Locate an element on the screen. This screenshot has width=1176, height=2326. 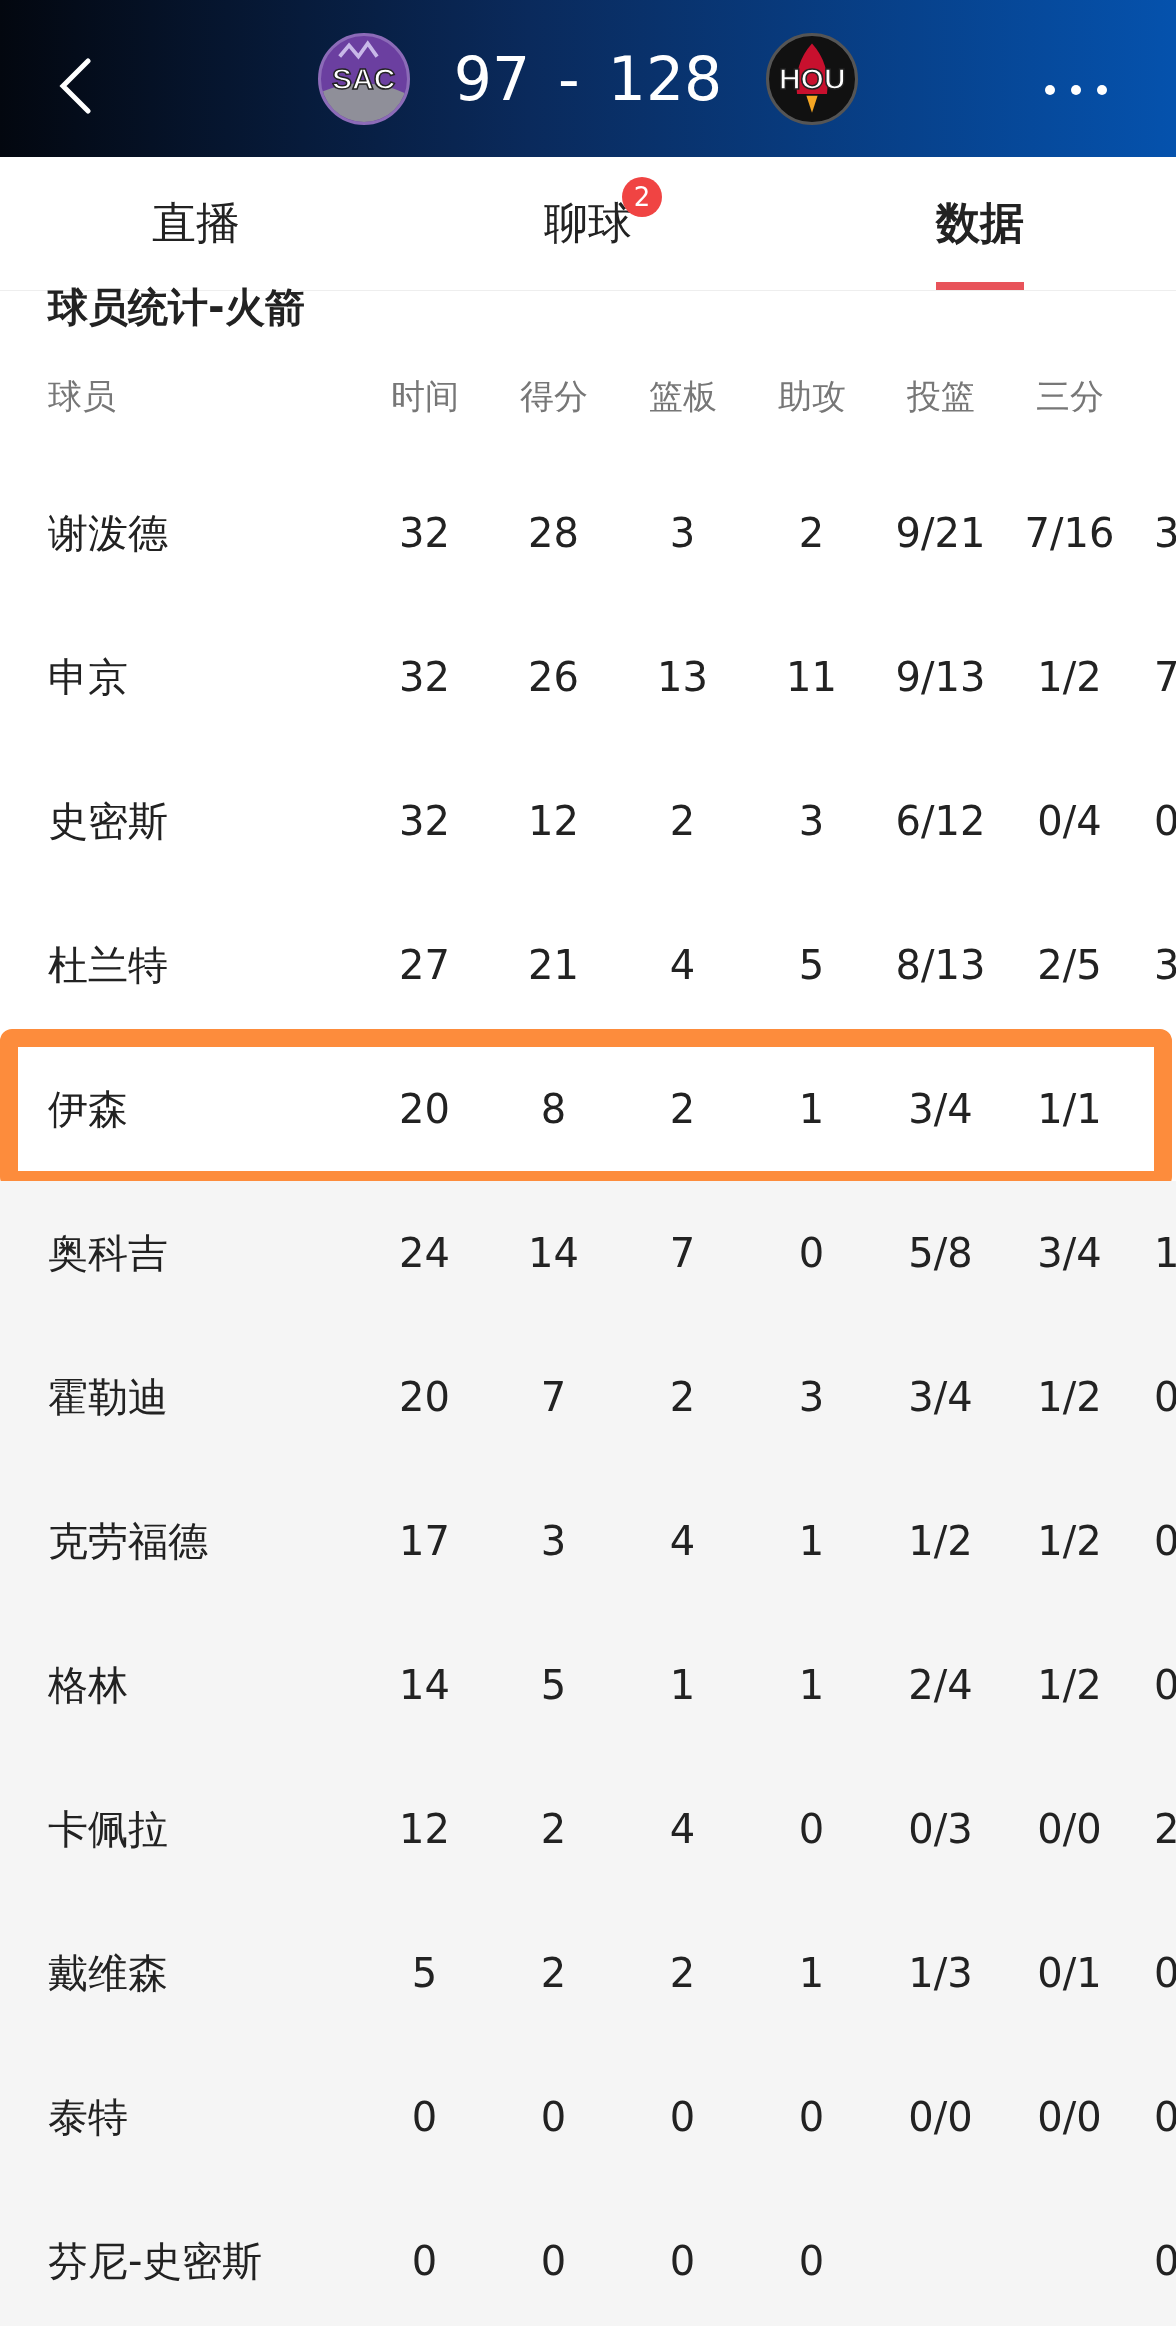
table-cell-text: 0/4 is located at coordinates (1069, 821).